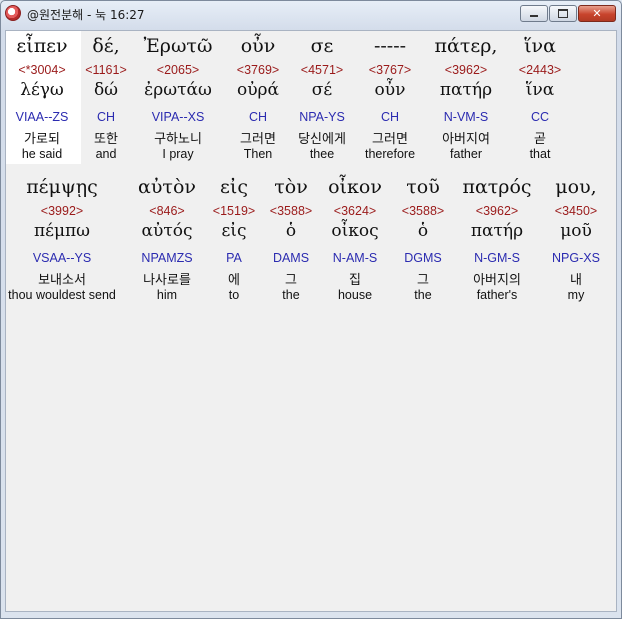 Image resolution: width=622 pixels, height=619 pixels. Describe the element at coordinates (62, 295) in the screenshot. I see `word-english: thou wouldest send` at that location.